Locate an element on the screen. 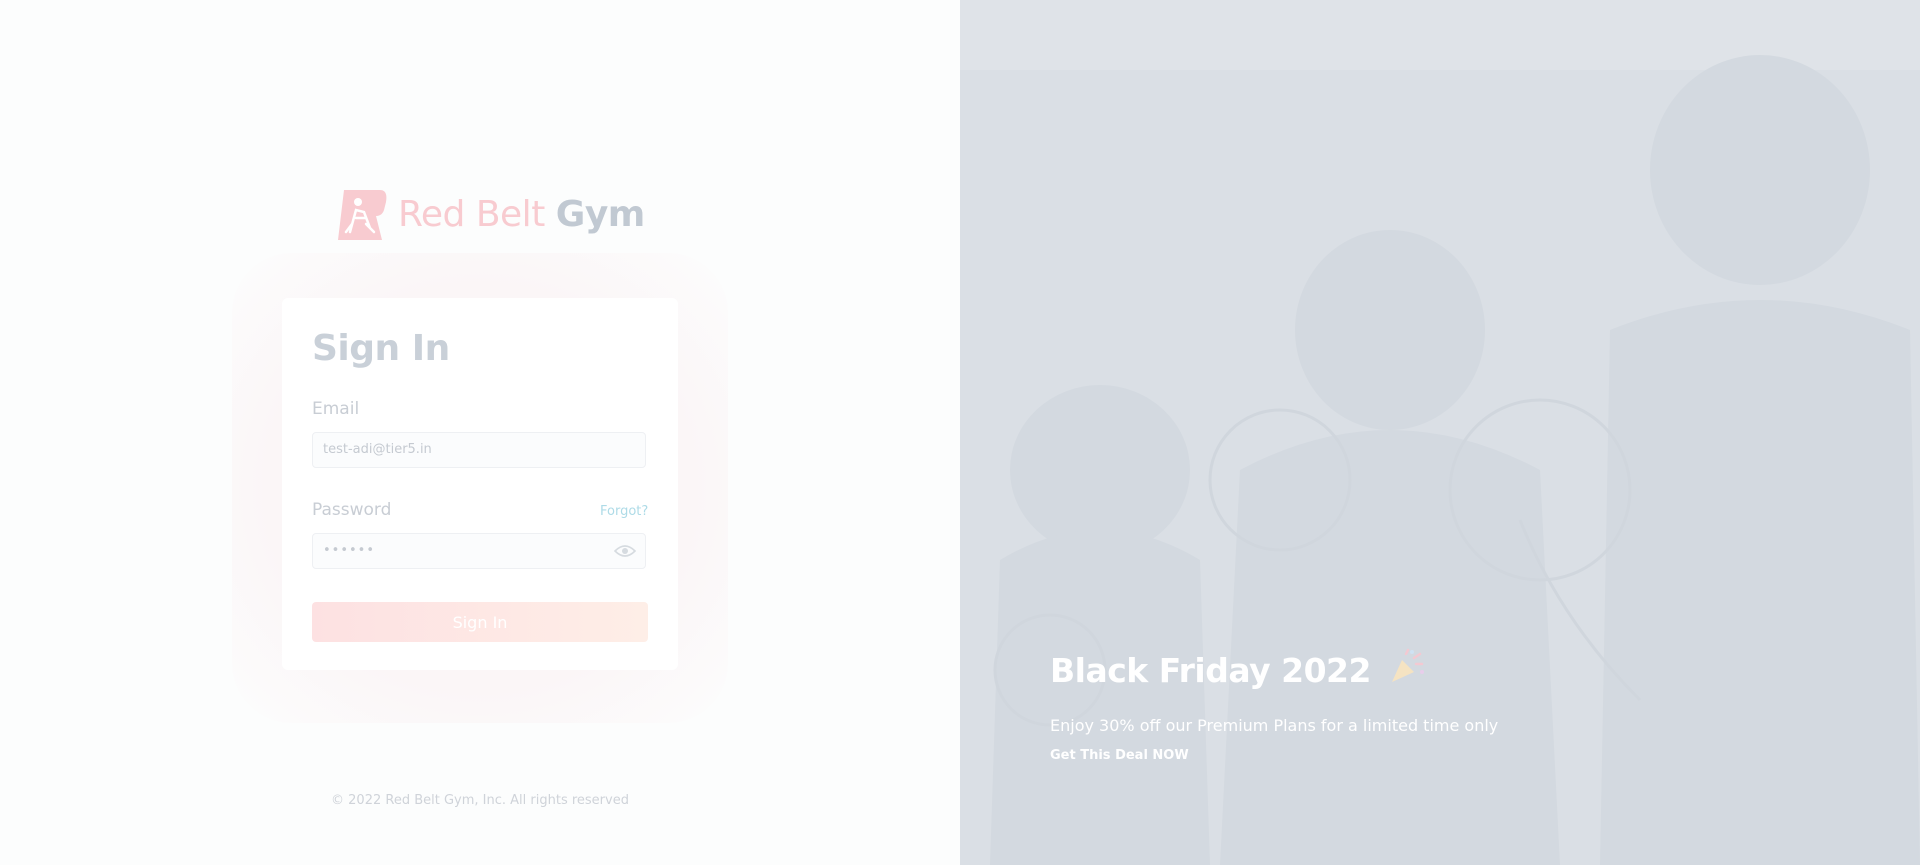 The width and height of the screenshot is (1920, 865). password-label: Password is located at coordinates (352, 510).